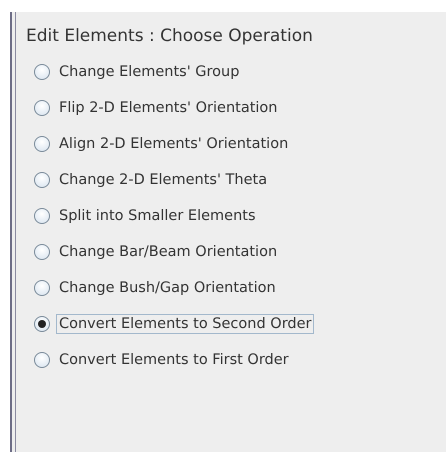 The height and width of the screenshot is (452, 446). Describe the element at coordinates (174, 144) in the screenshot. I see `option-label: Align 2-D Elements' Orientation` at that location.